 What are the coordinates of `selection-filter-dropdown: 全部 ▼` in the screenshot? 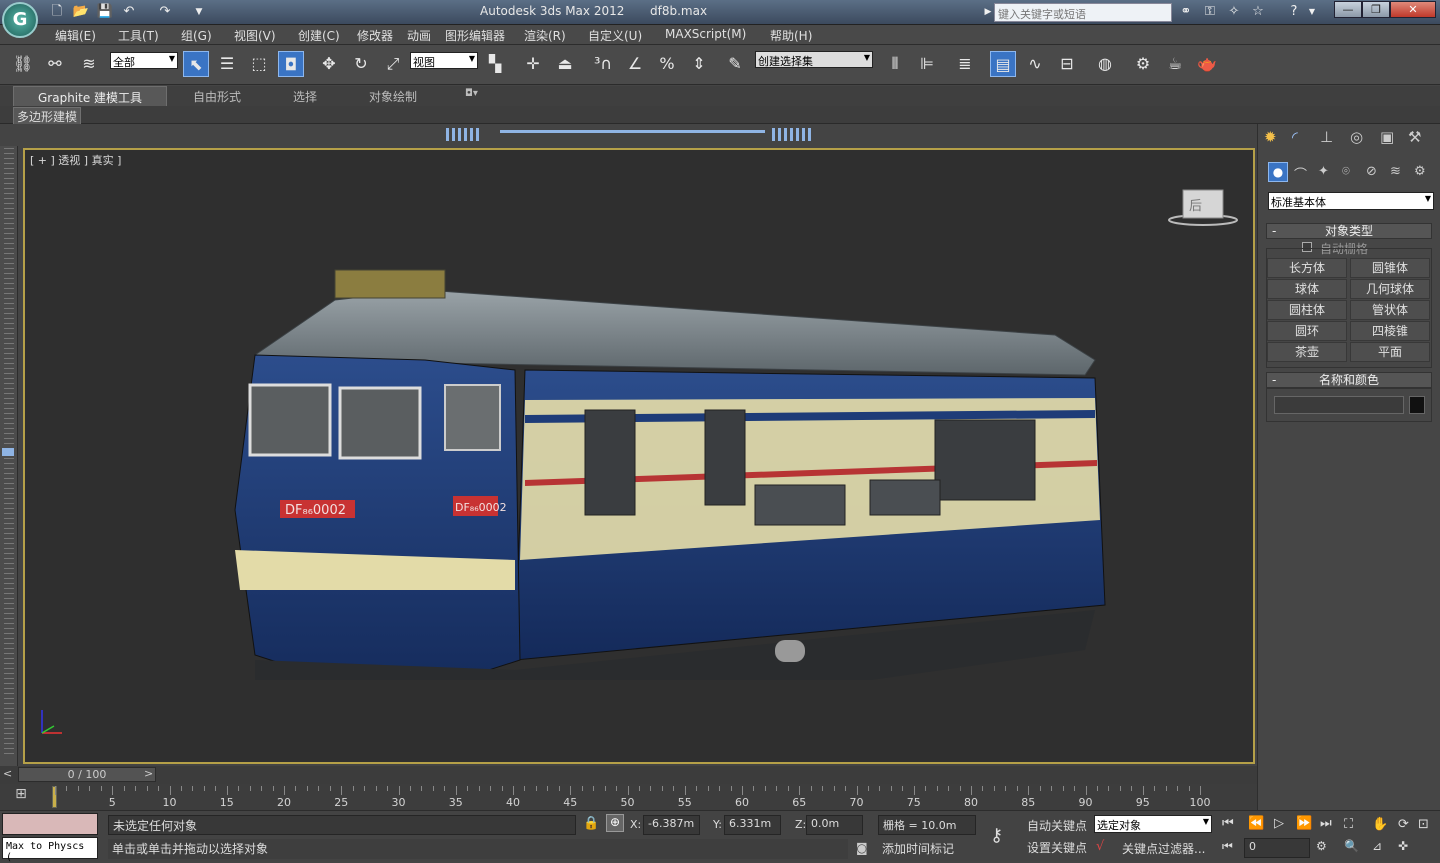 It's located at (144, 60).